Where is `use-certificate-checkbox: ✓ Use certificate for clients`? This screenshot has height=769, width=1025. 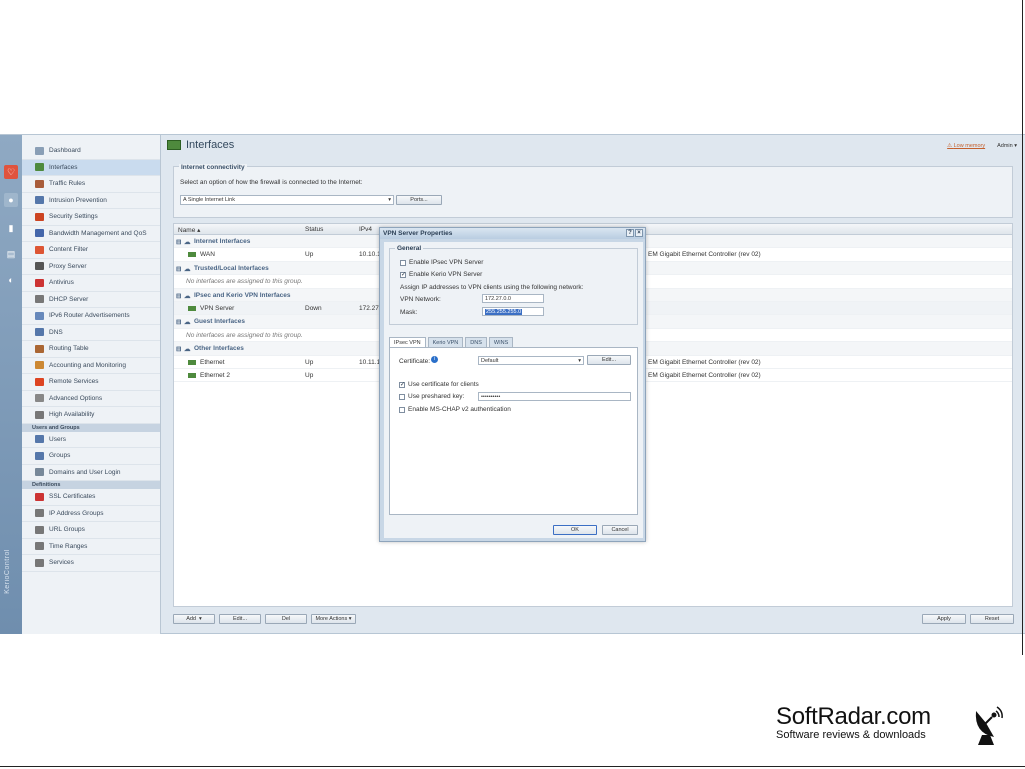
use-certificate-checkbox: ✓ Use certificate for clients is located at coordinates (439, 384).